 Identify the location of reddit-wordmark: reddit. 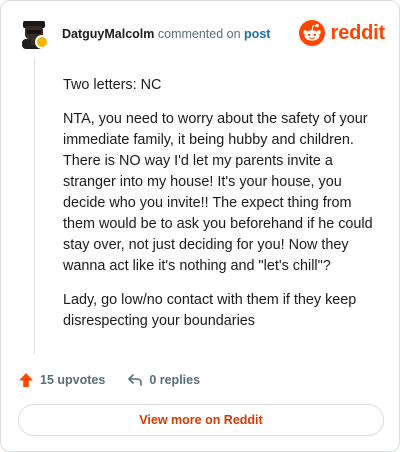
(358, 32).